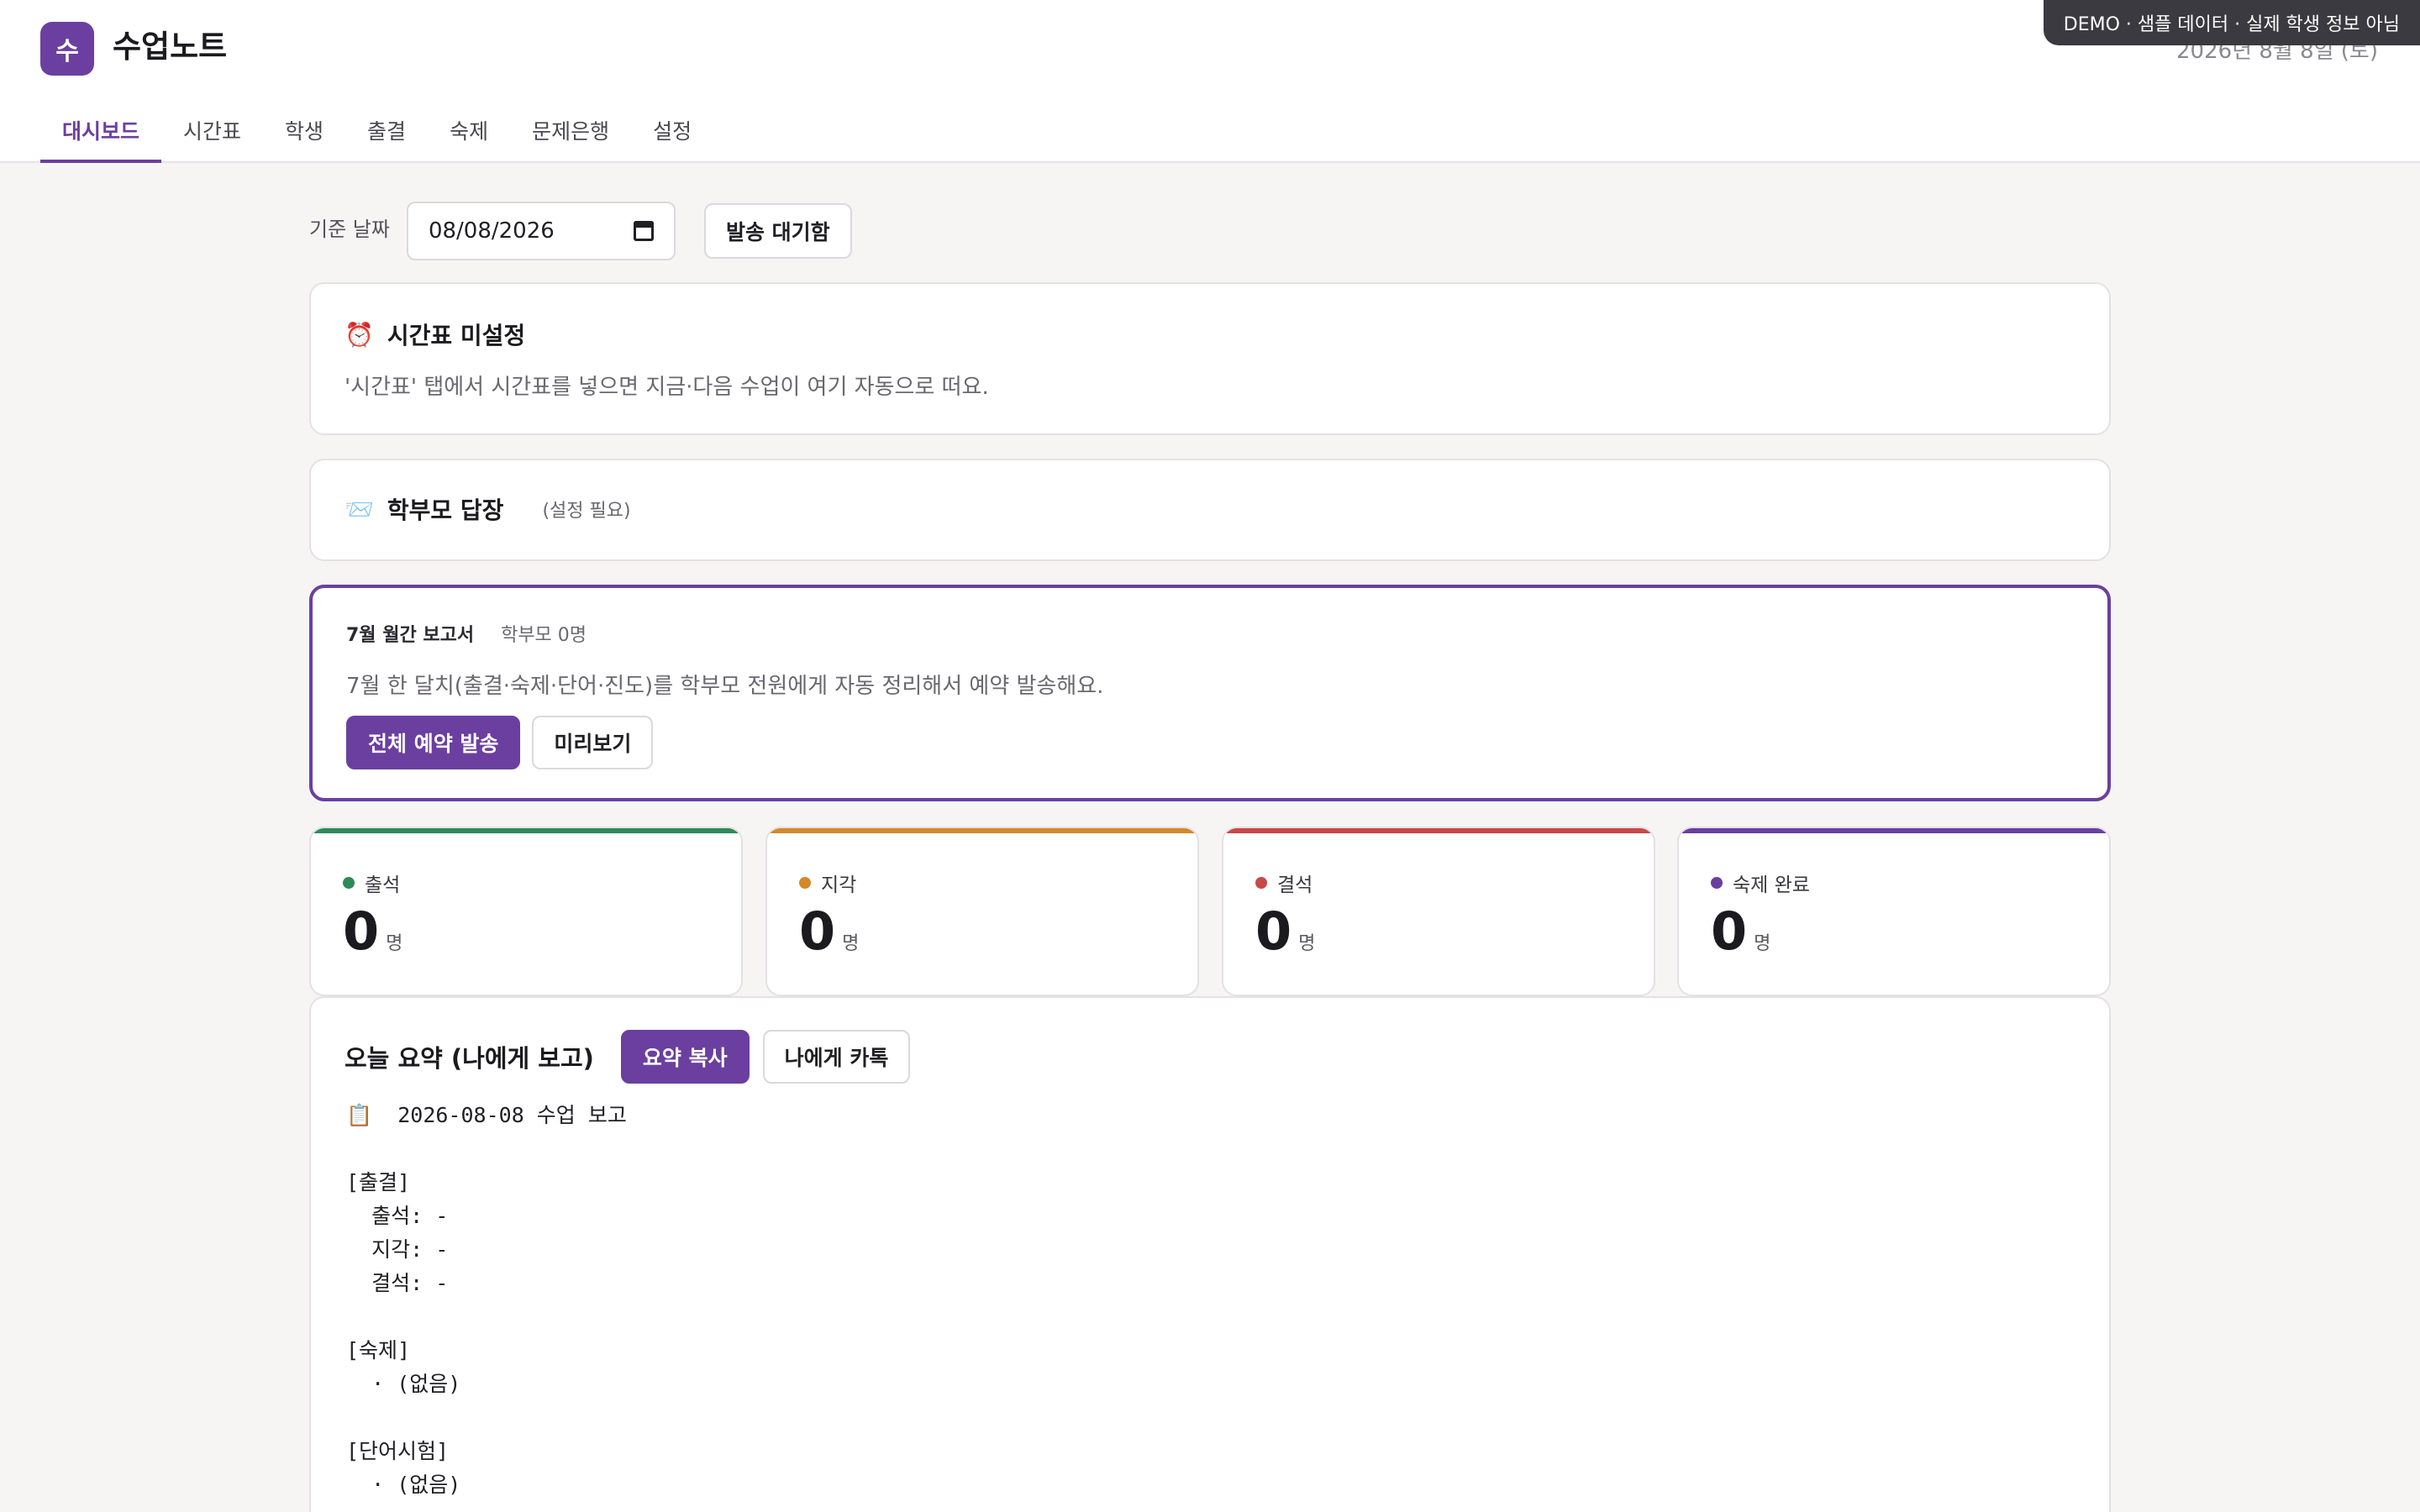 Image resolution: width=2420 pixels, height=1512 pixels. I want to click on daily-summary-title: 오늘 요약 (나에게 보고), so click(469, 1058).